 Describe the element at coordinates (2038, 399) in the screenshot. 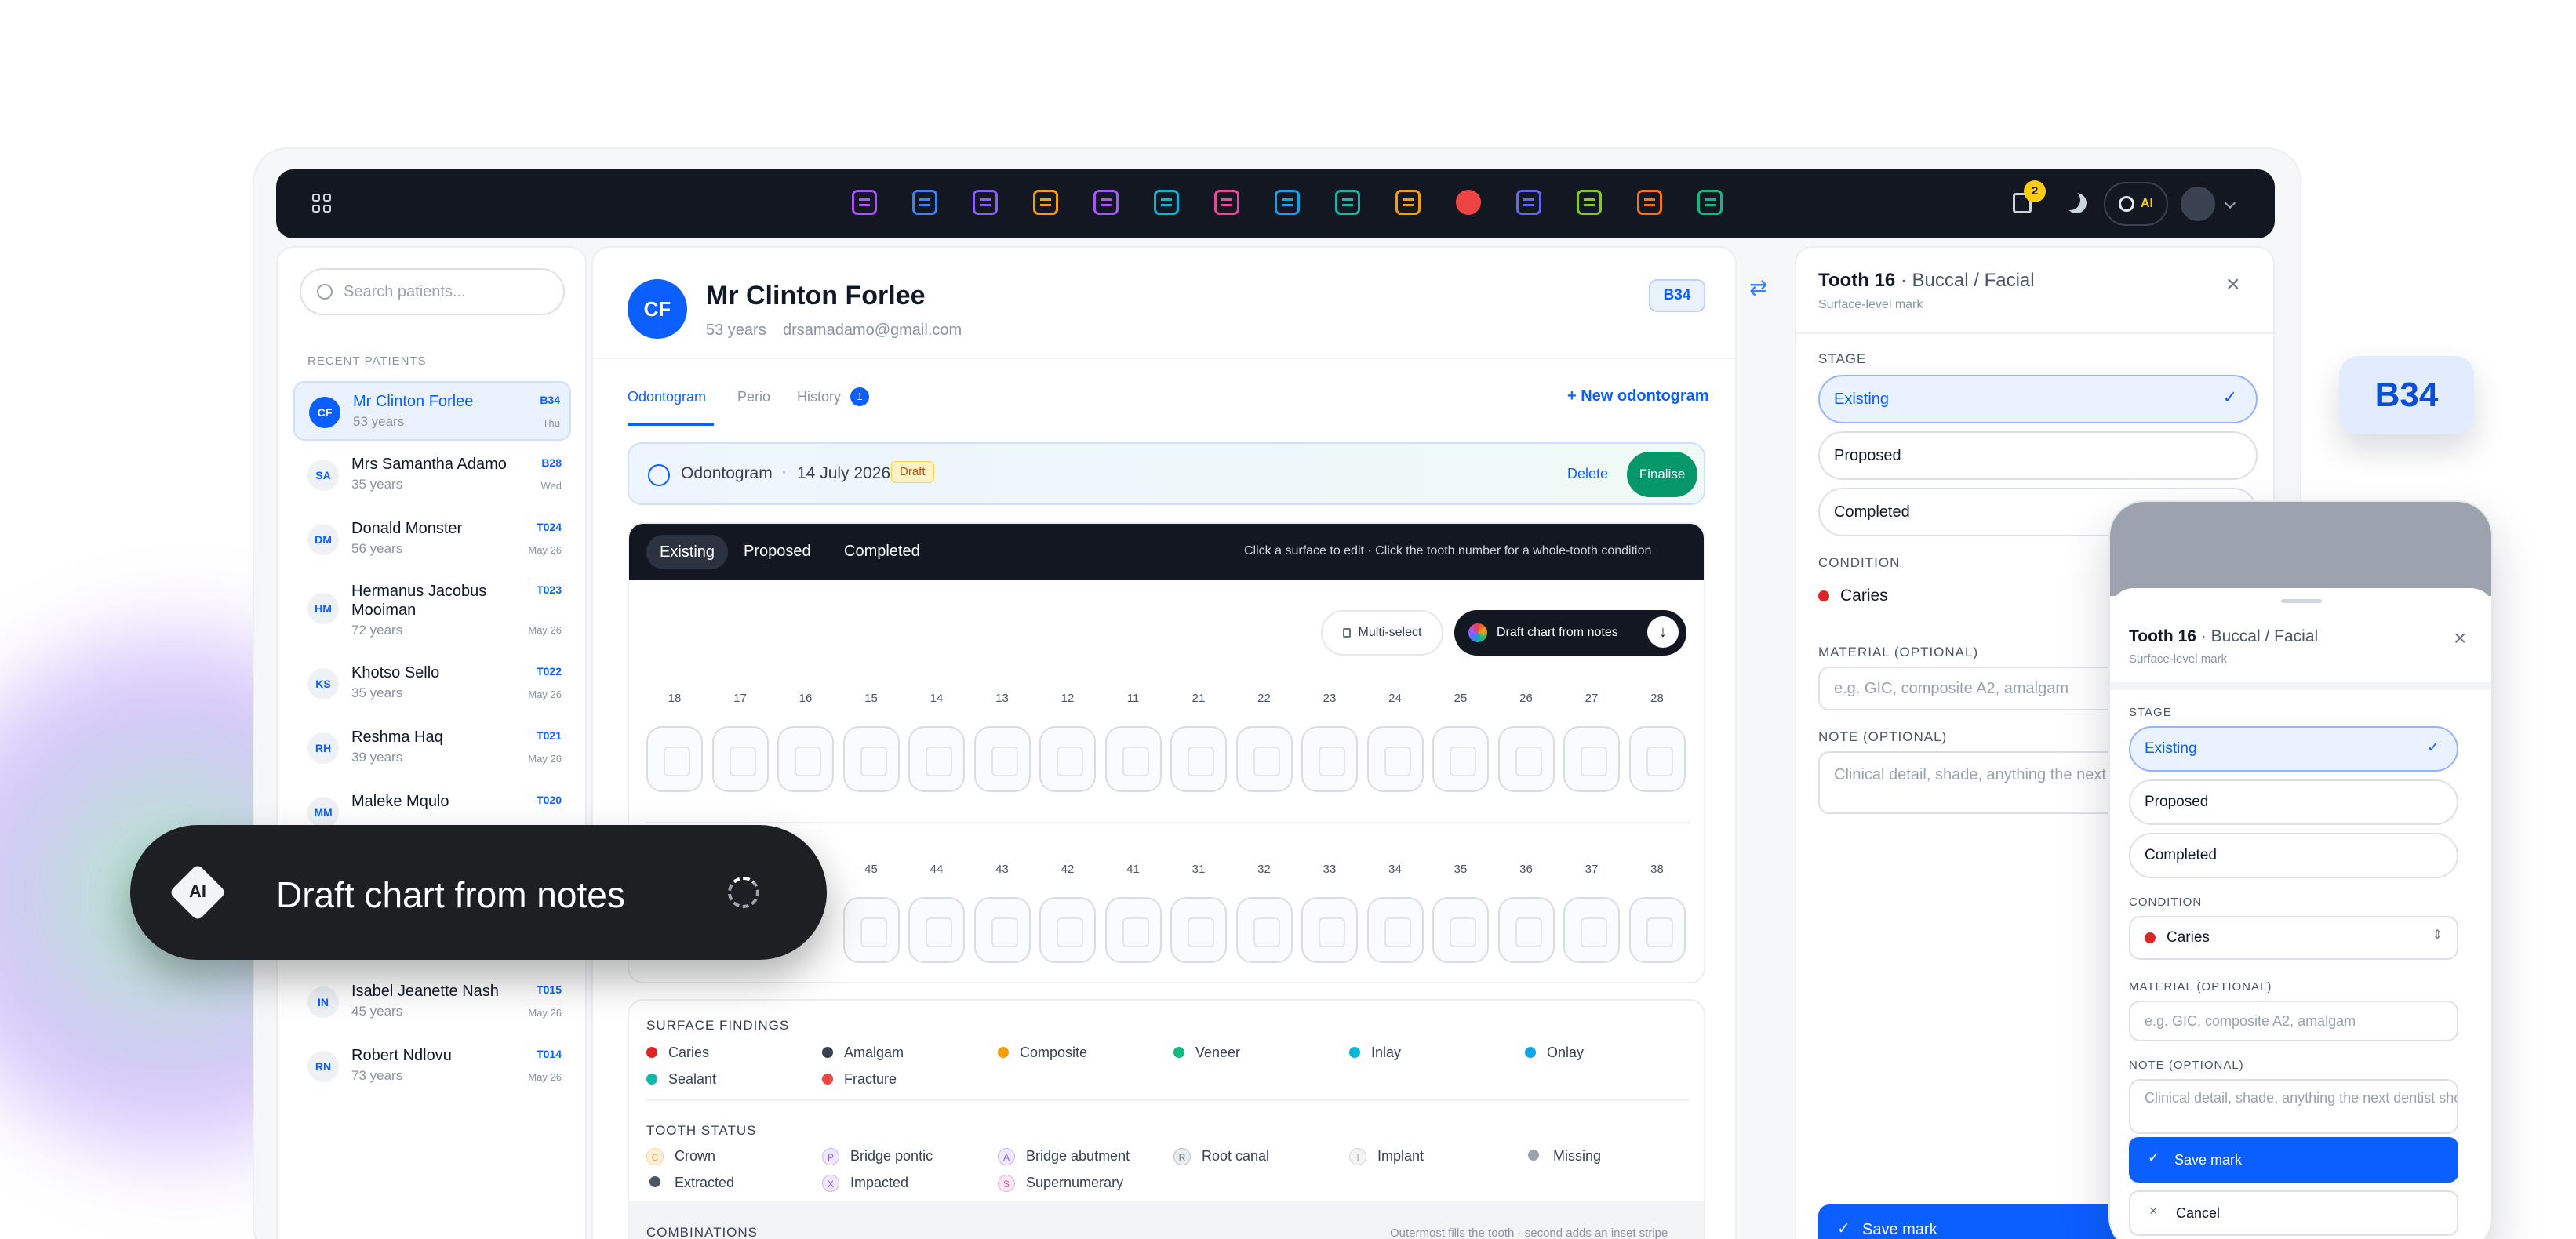

I see `stage-option-existing: Existing ✓` at that location.